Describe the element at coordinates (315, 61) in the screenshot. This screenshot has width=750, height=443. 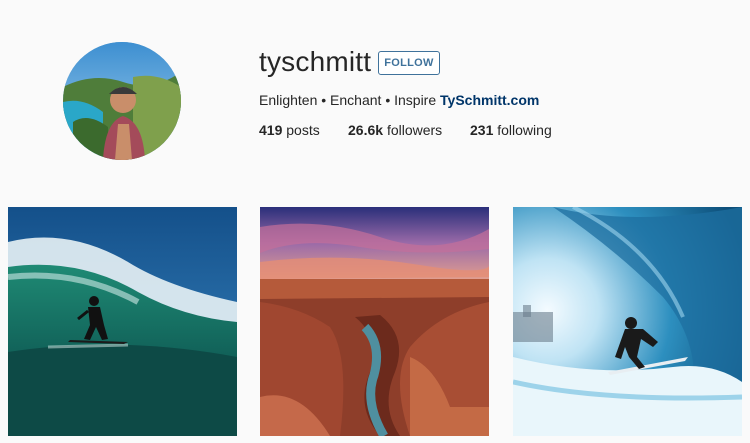
I see `profile-username: tyschmitt` at that location.